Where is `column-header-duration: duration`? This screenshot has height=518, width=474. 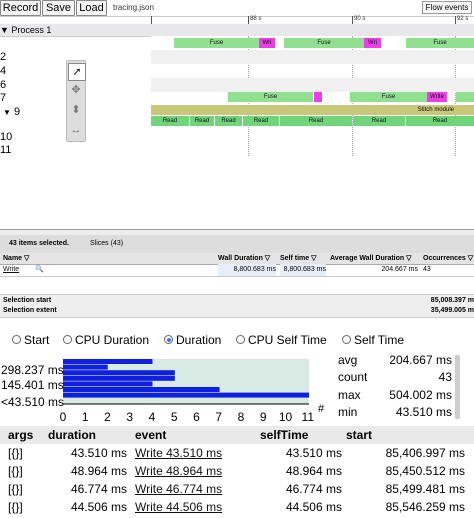
column-header-duration: duration is located at coordinates (72, 435).